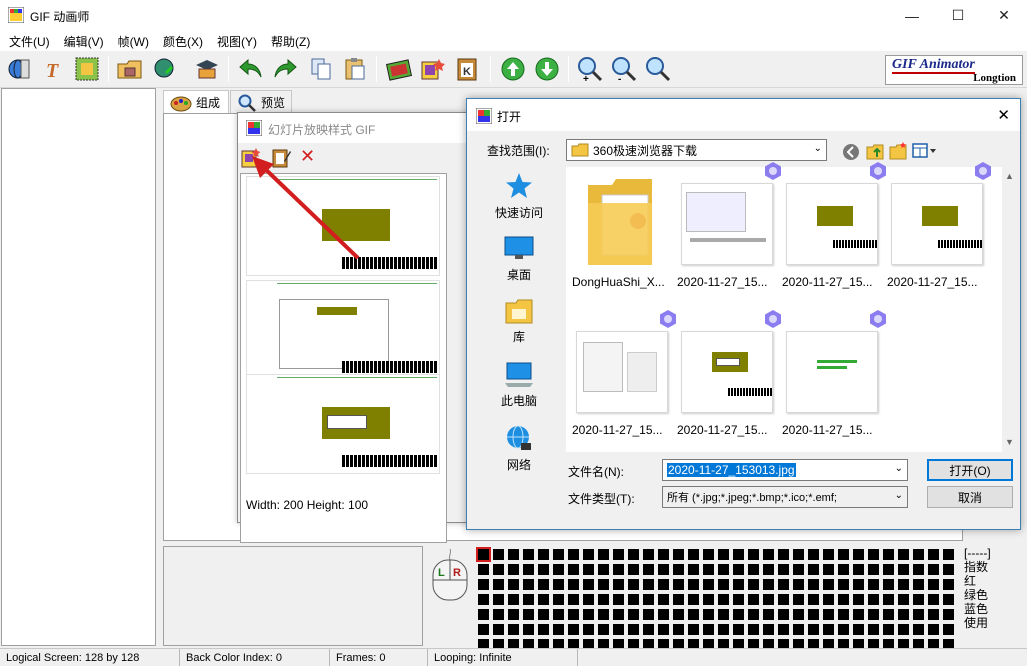 The width and height of the screenshot is (1027, 666). What do you see at coordinates (547, 69) in the screenshot?
I see `move-down-button` at bounding box center [547, 69].